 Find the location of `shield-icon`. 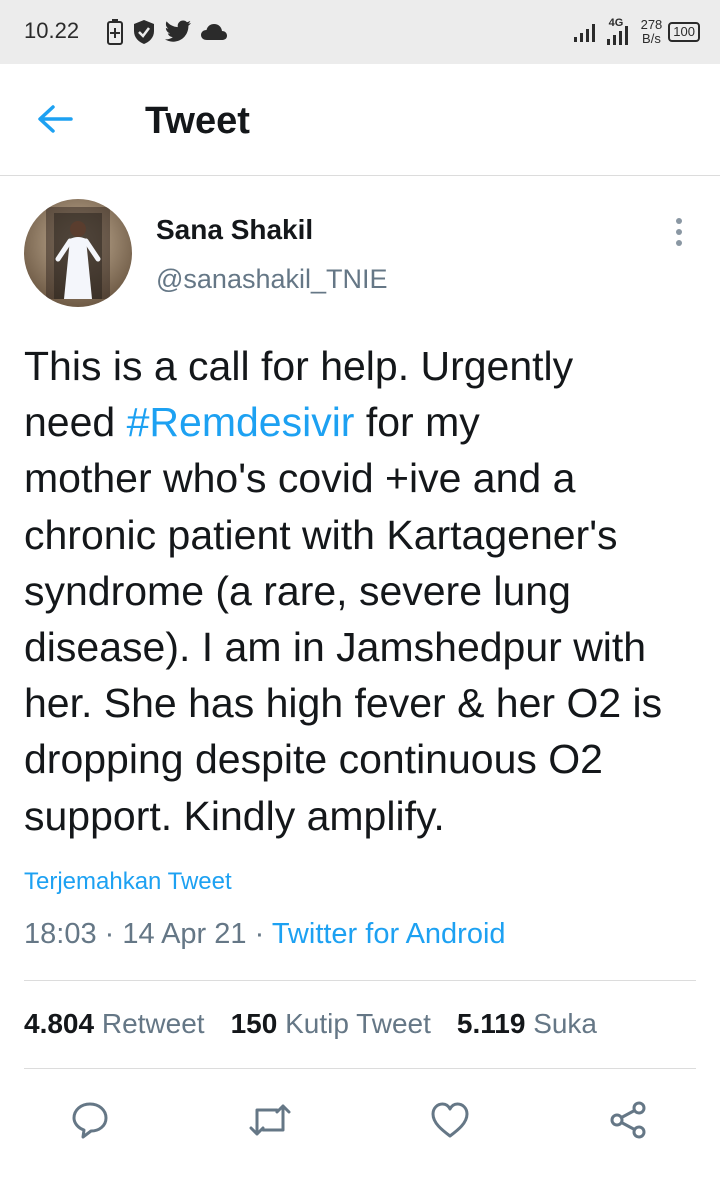

shield-icon is located at coordinates (144, 32).